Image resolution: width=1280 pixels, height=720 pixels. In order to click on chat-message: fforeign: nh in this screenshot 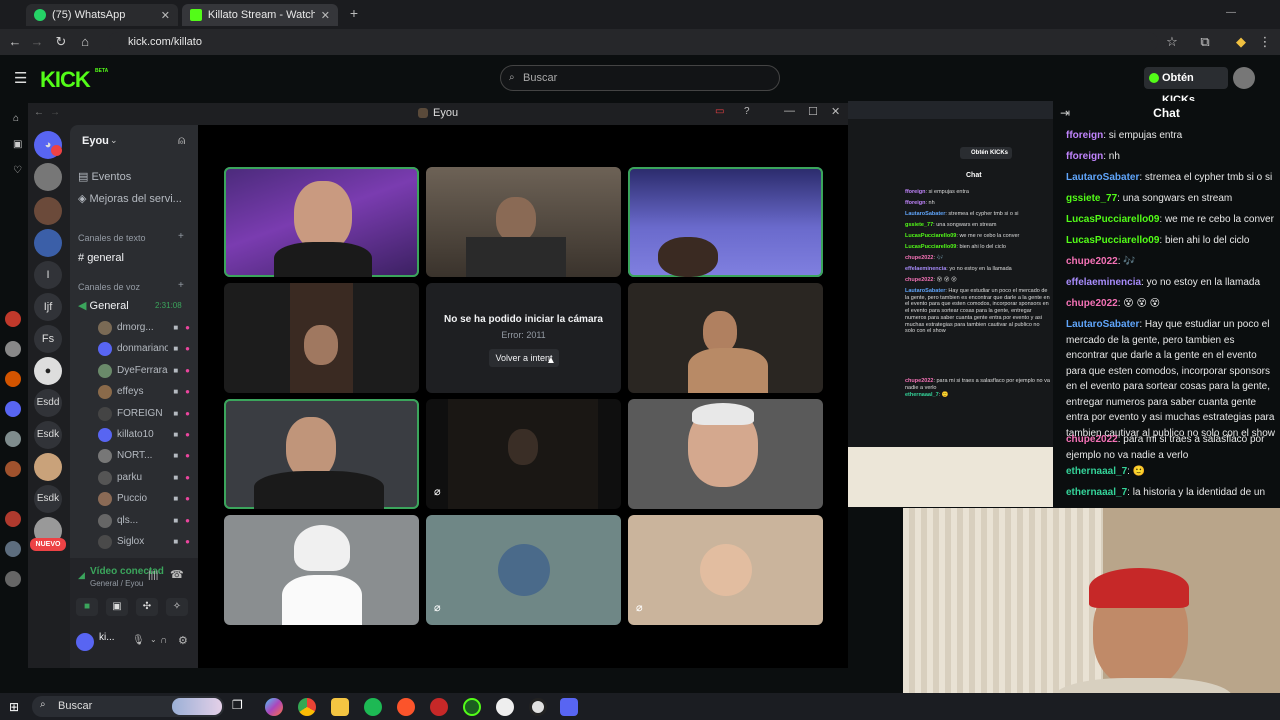, I will do `click(1171, 157)`.